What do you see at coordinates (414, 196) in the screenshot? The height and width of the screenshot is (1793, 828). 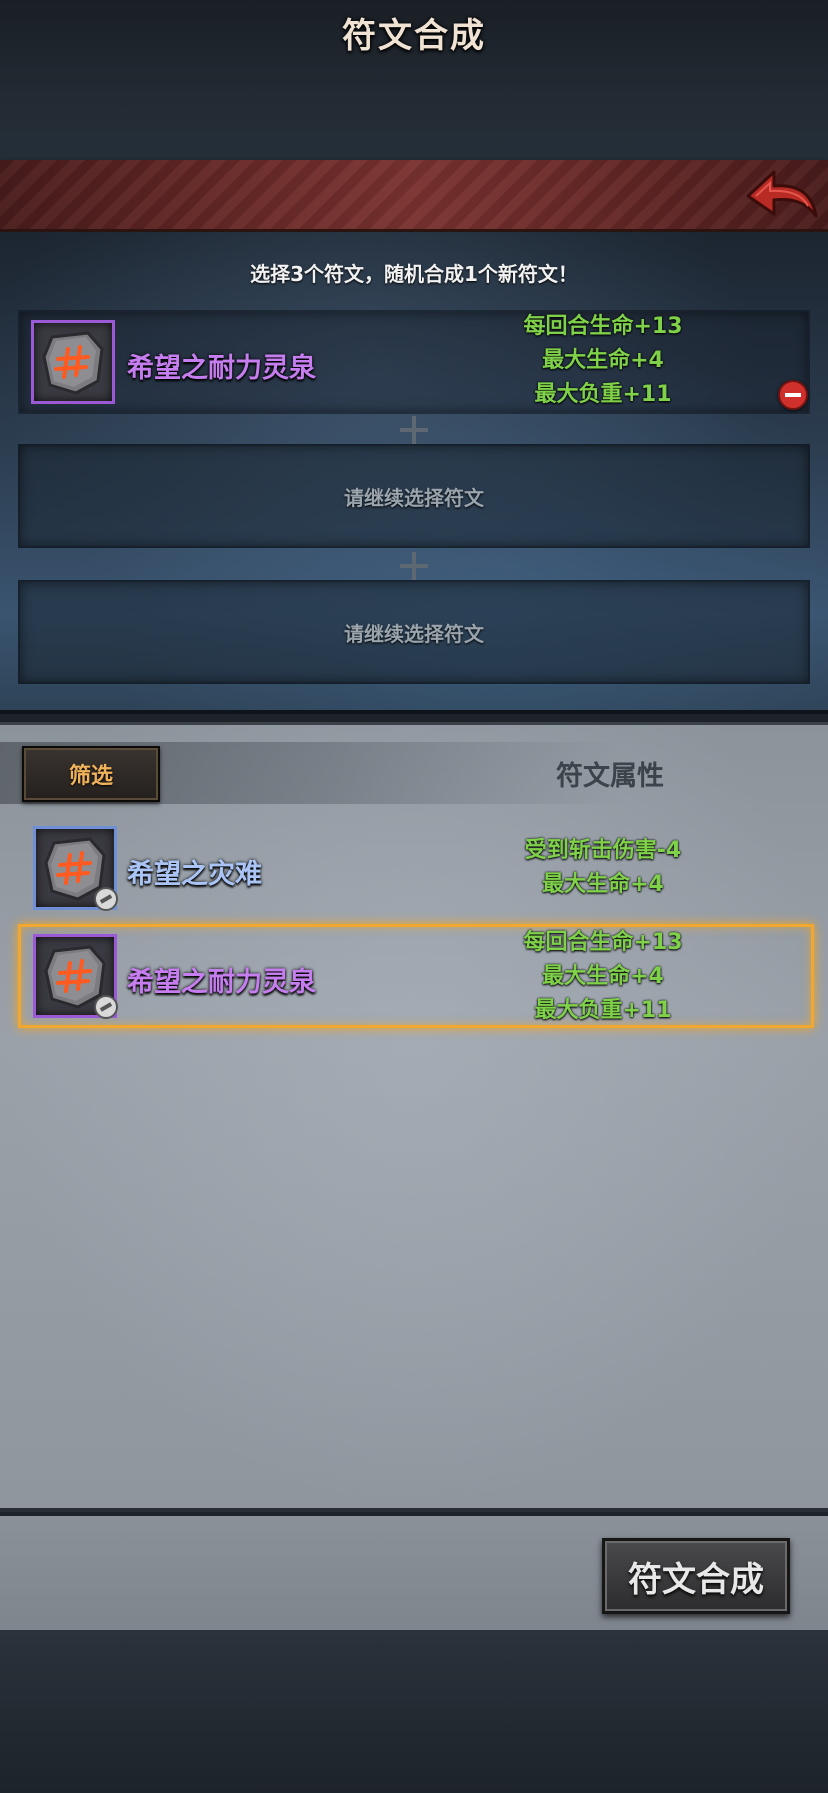 I see `title-bar` at bounding box center [414, 196].